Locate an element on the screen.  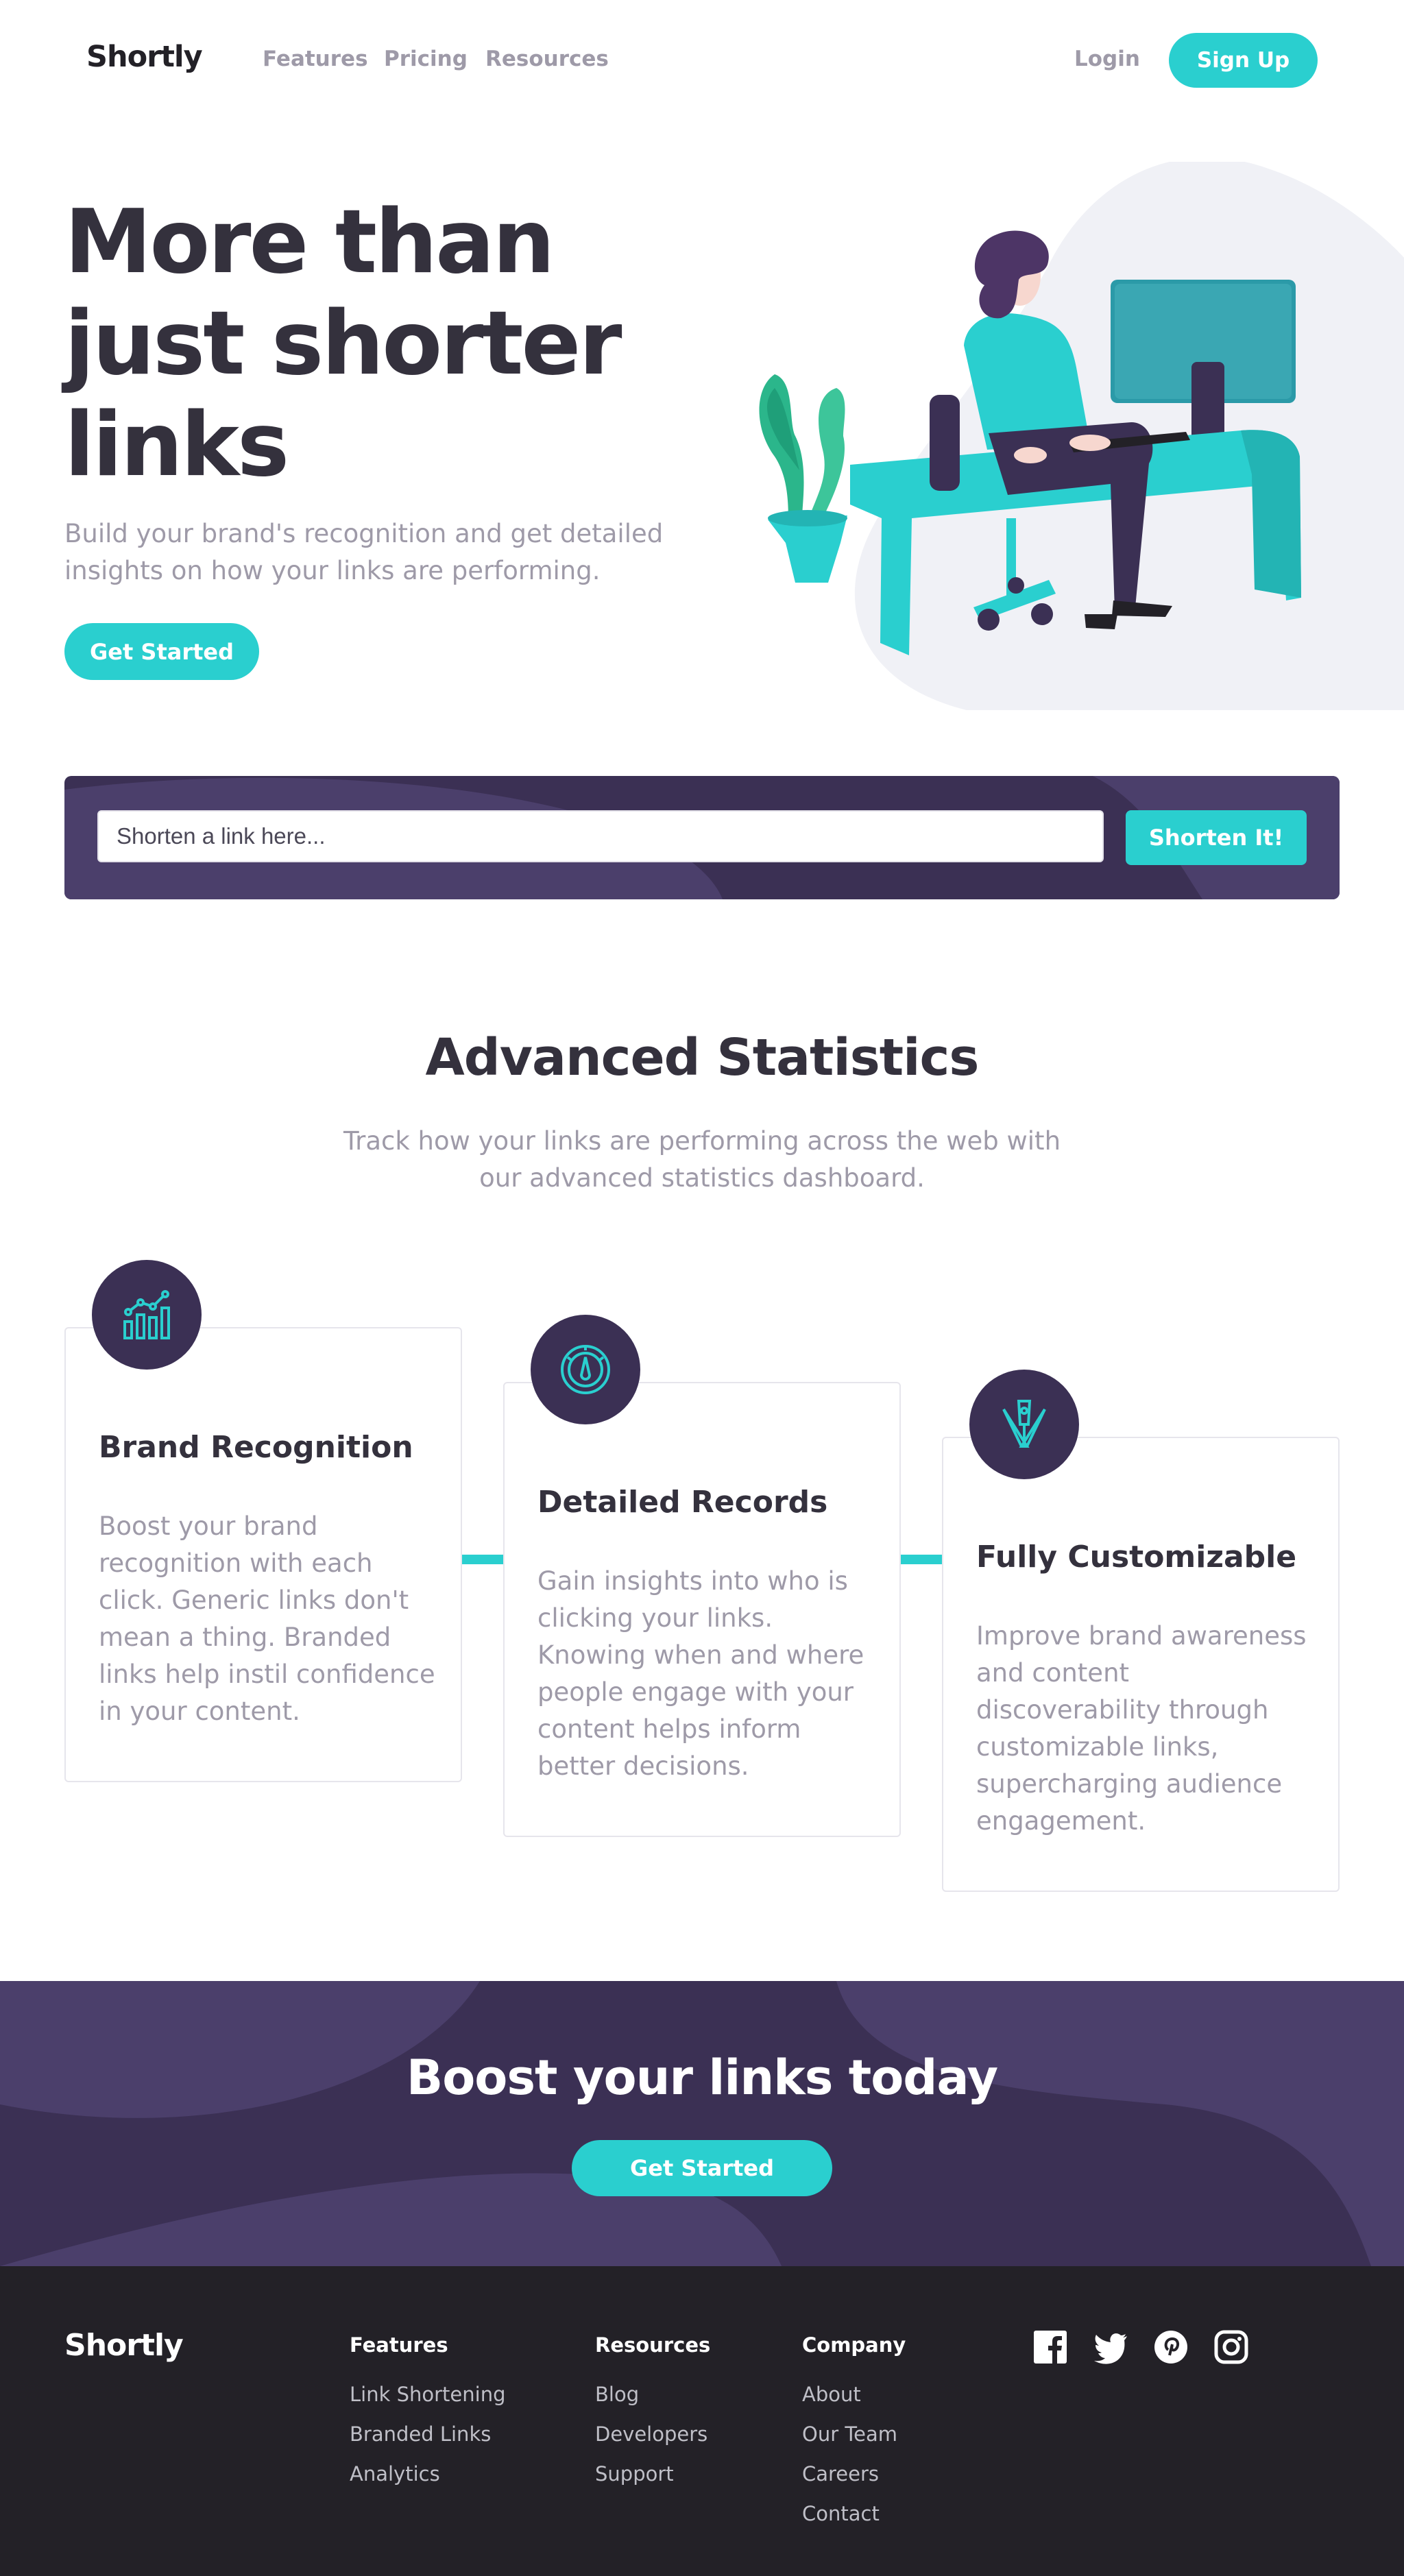
footer-link: Our Team is located at coordinates (854, 2442).